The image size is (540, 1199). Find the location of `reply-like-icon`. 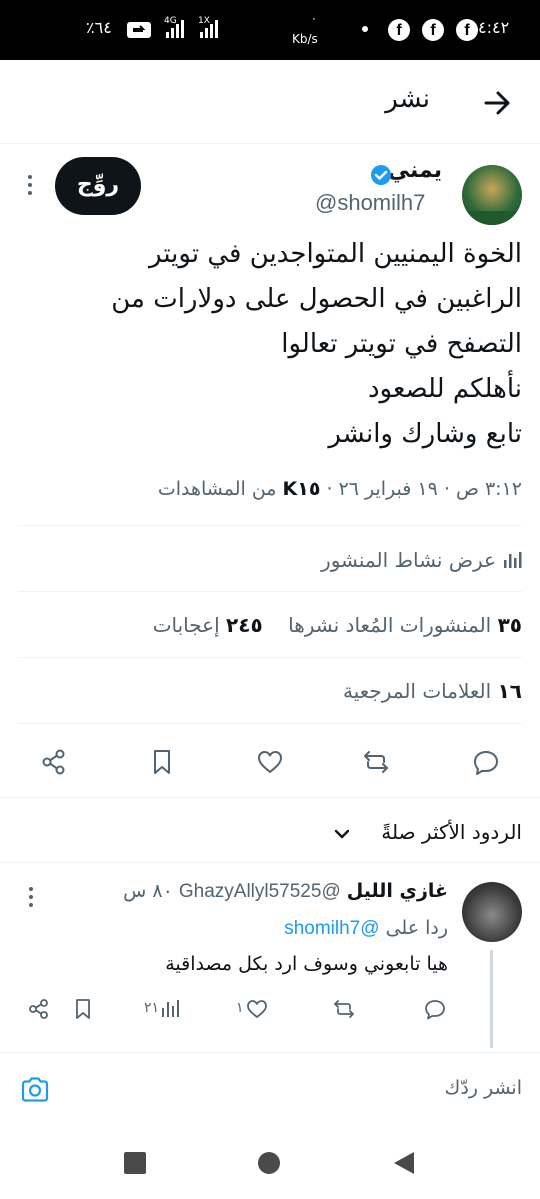

reply-like-icon is located at coordinates (257, 1009).